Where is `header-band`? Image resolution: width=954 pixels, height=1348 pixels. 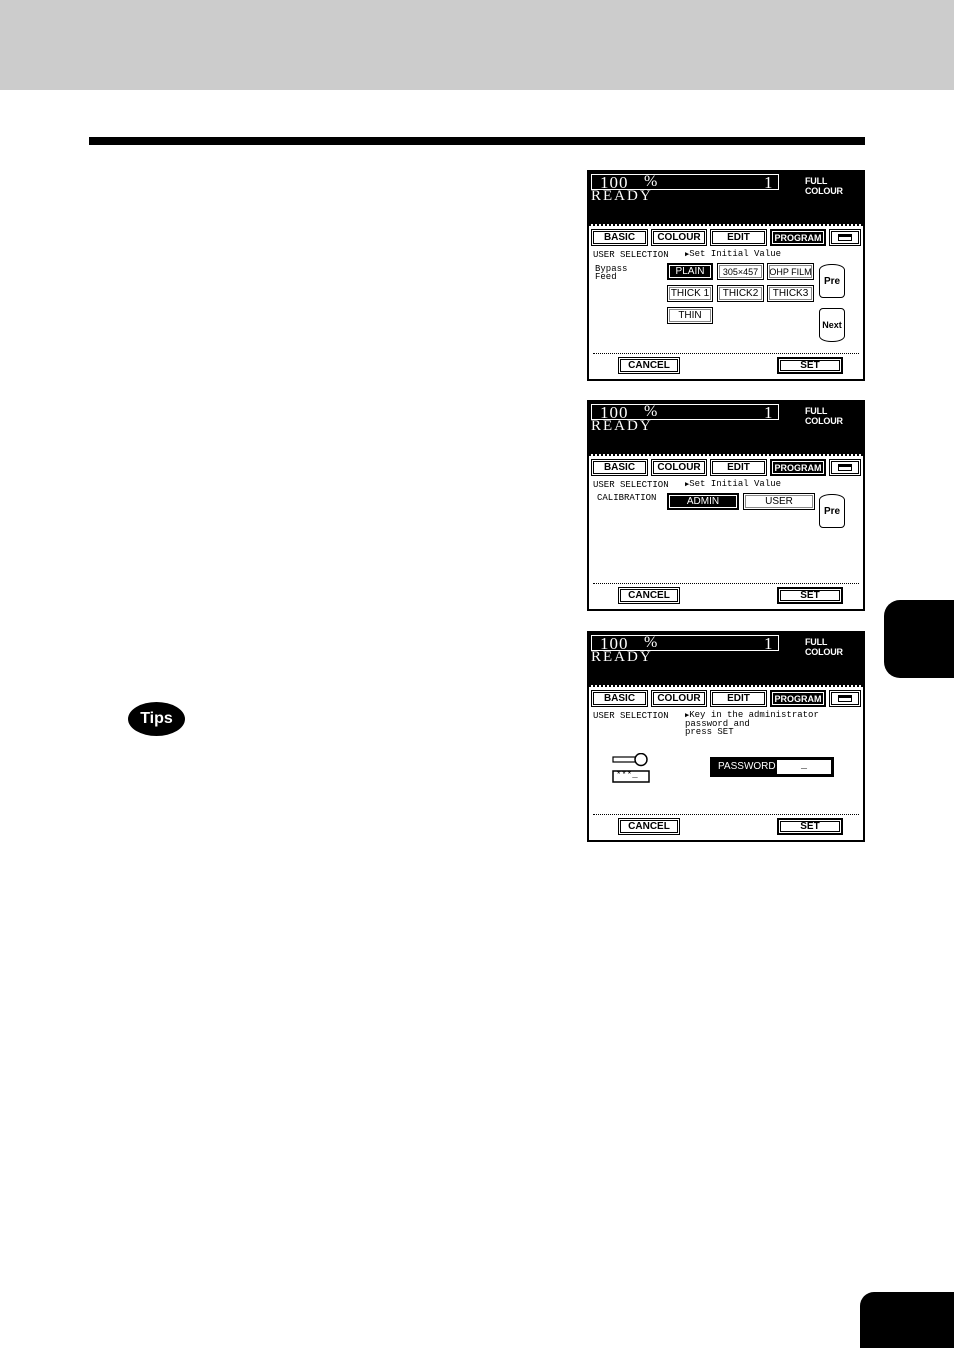
header-band is located at coordinates (477, 45).